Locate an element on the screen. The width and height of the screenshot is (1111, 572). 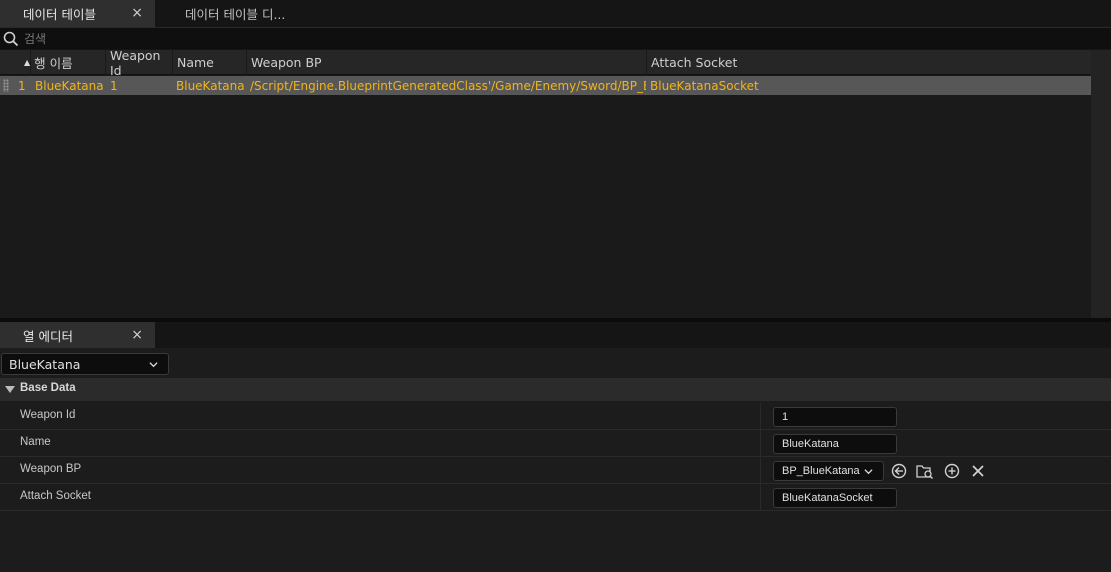
weapon-id-cell: 1 is located at coordinates (114, 85).